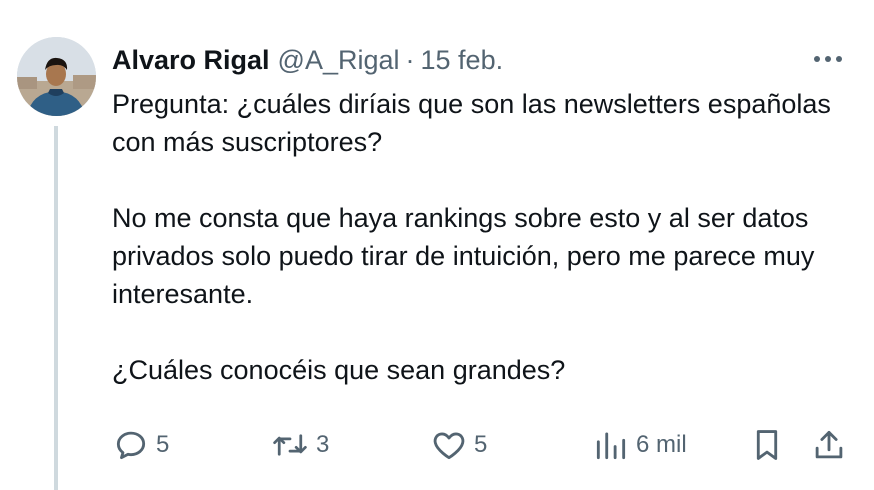  Describe the element at coordinates (661, 444) in the screenshot. I see `views-count: 6 mil` at that location.